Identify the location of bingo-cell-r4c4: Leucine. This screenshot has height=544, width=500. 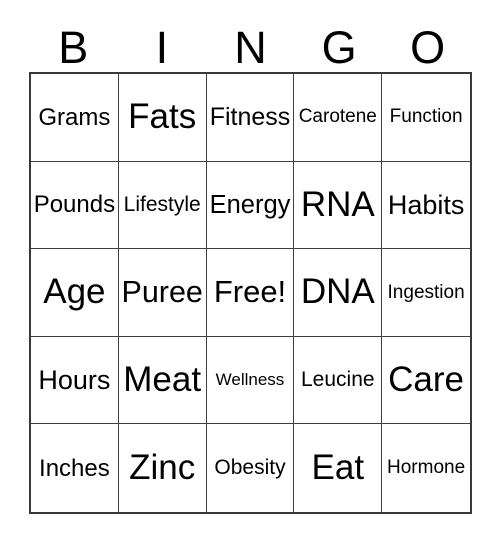
(338, 380).